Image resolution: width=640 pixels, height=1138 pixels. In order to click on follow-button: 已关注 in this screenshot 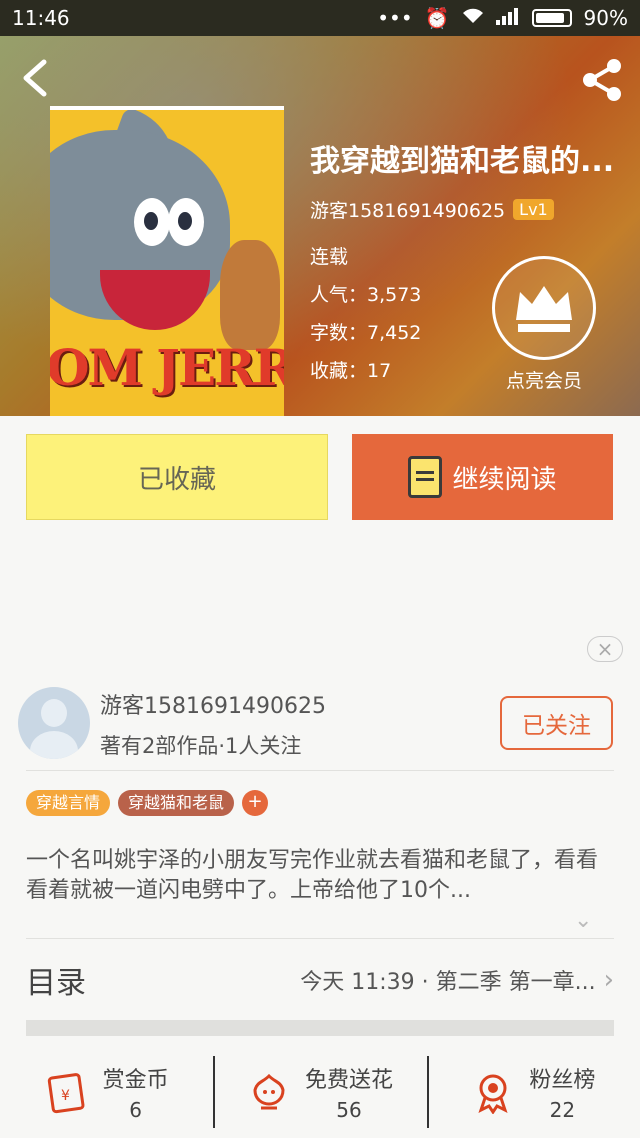, I will do `click(556, 723)`.